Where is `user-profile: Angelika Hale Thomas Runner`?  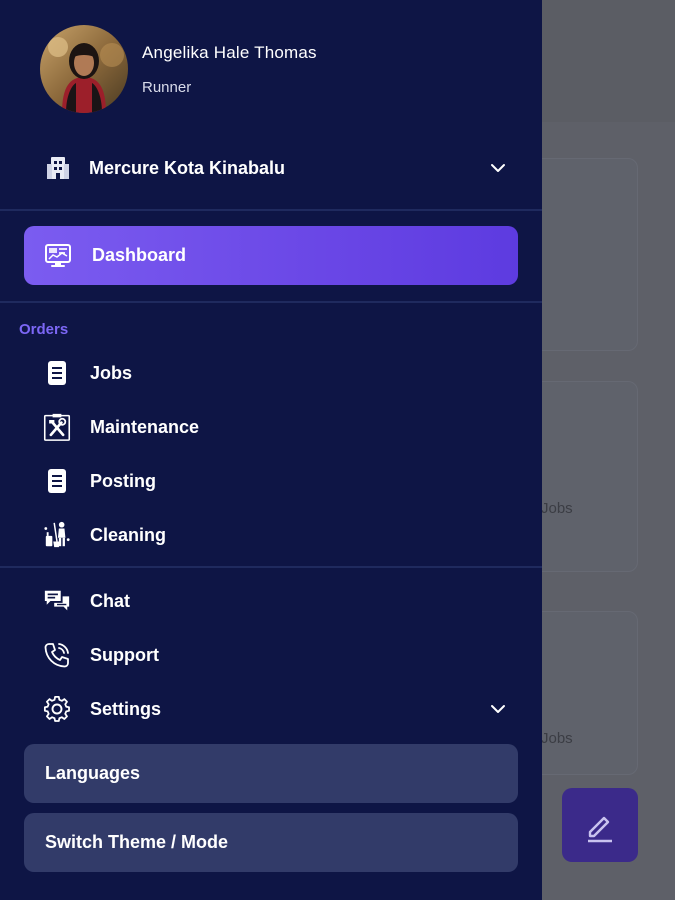 user-profile: Angelika Hale Thomas Runner is located at coordinates (178, 69).